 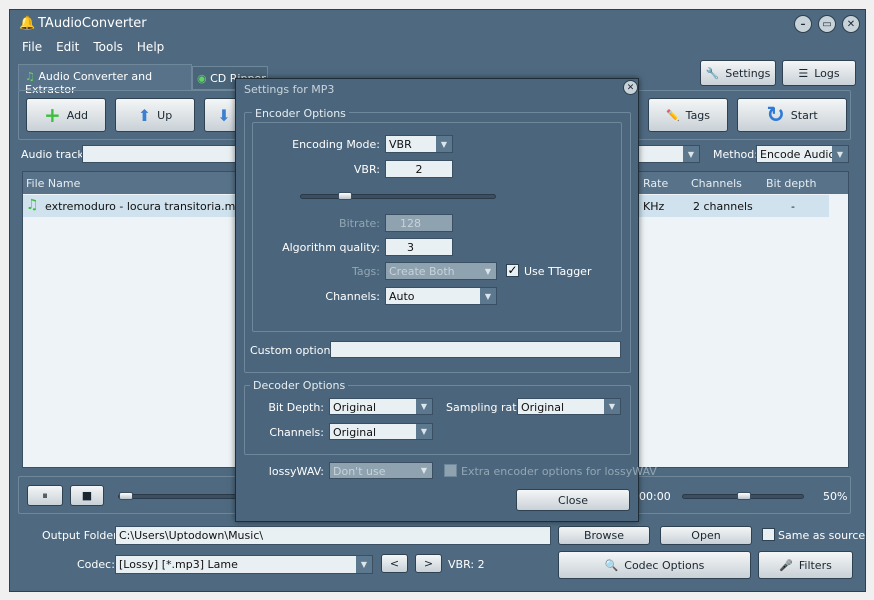 What do you see at coordinates (381, 406) in the screenshot?
I see `bit-depth-select: Original ▼` at bounding box center [381, 406].